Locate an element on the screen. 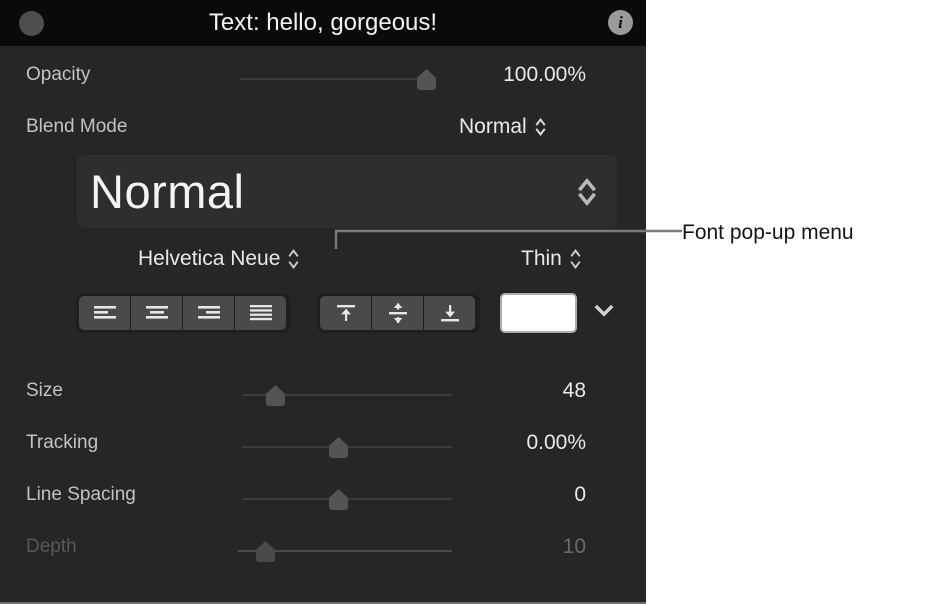  align-middle-icon is located at coordinates (397, 313).